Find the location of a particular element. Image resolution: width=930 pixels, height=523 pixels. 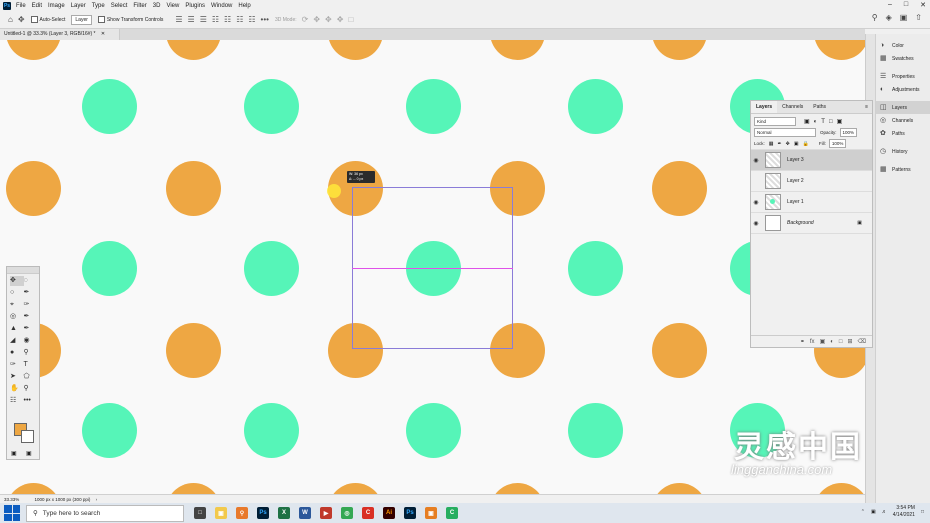

transform-controls-checkbox is located at coordinates (101, 19).